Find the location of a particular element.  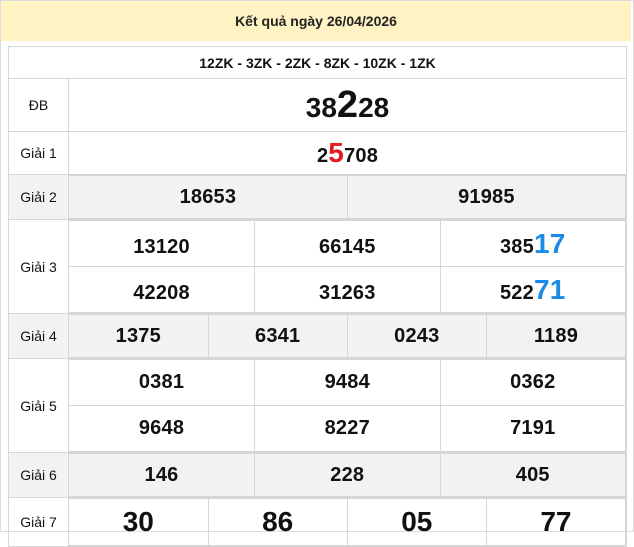

prize-label-g4: Giải 4 is located at coordinates (38, 336).